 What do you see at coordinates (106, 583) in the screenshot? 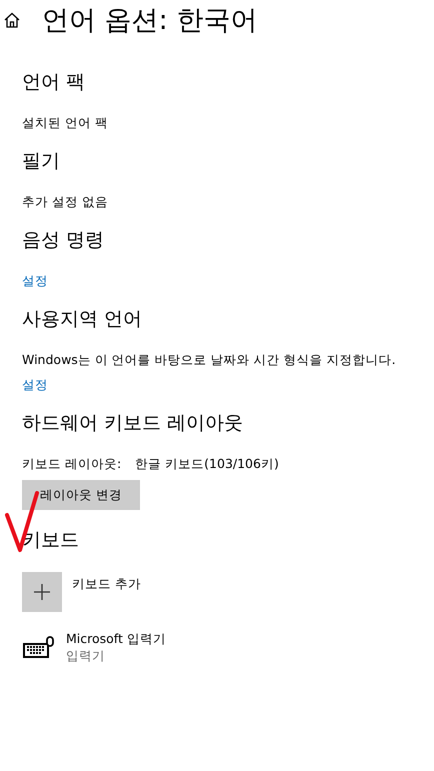
I see `add-keyboard-label: 키보드 추가` at bounding box center [106, 583].